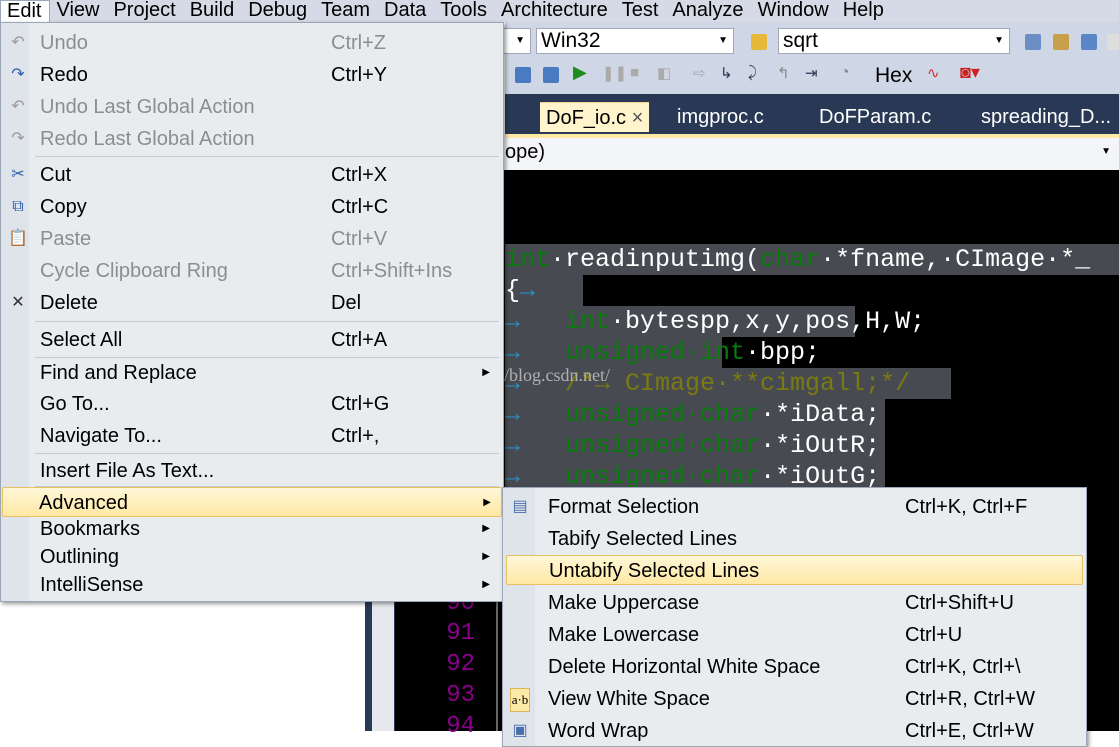 The image size is (1119, 747). What do you see at coordinates (252, 175) in the screenshot?
I see `menu-item-cut: ✂ Cut Ctrl+X` at bounding box center [252, 175].